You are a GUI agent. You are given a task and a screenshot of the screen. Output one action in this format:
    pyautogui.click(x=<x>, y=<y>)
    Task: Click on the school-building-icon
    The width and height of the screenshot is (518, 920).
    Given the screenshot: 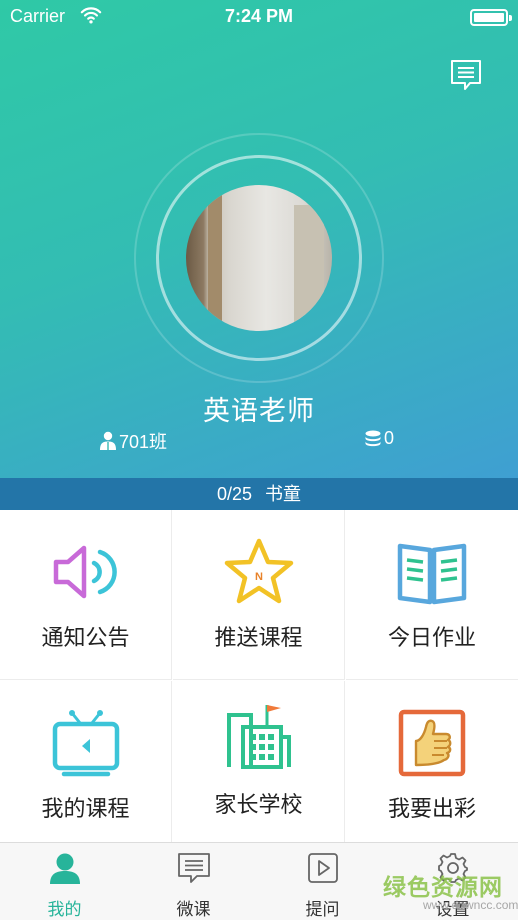 What is the action you would take?
    pyautogui.click(x=258, y=737)
    